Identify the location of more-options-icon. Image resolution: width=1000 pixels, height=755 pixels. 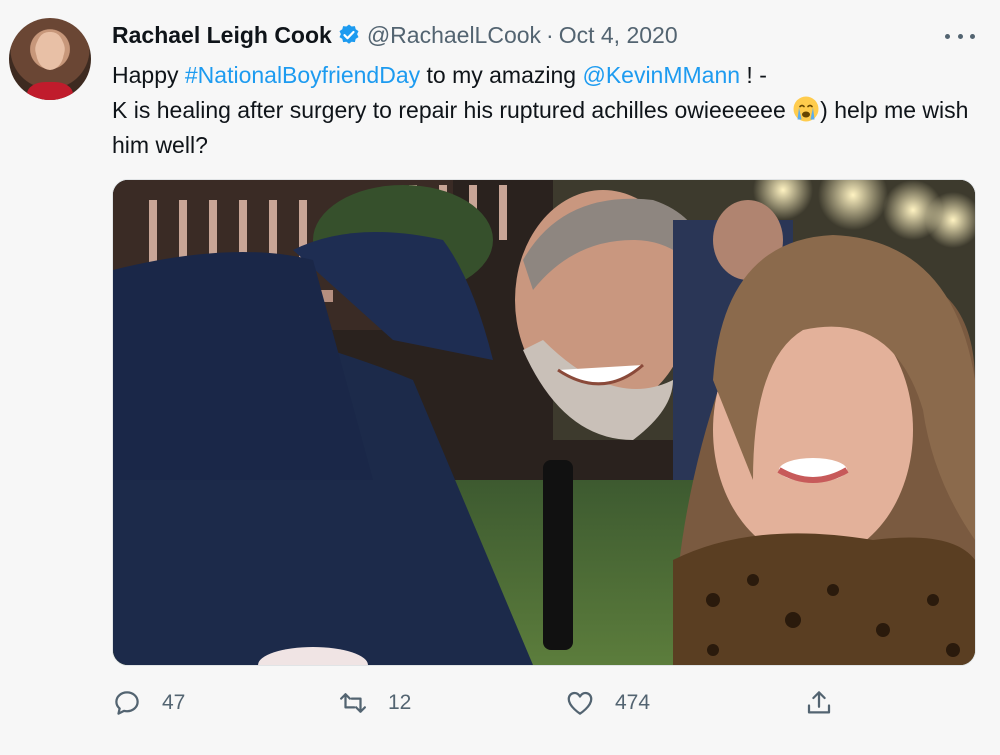
(960, 36).